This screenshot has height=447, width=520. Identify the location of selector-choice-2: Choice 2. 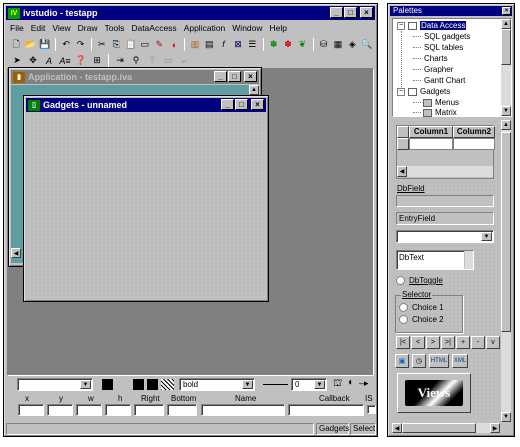
(421, 320).